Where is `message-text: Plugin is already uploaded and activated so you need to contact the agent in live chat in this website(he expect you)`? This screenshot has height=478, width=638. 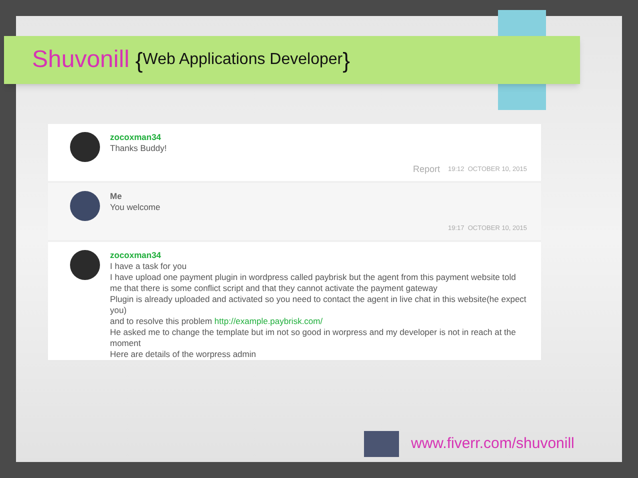
message-text: Plugin is already uploaded and activated so you need to contact the agent in live chat in this website(he expect you) is located at coordinates (318, 305).